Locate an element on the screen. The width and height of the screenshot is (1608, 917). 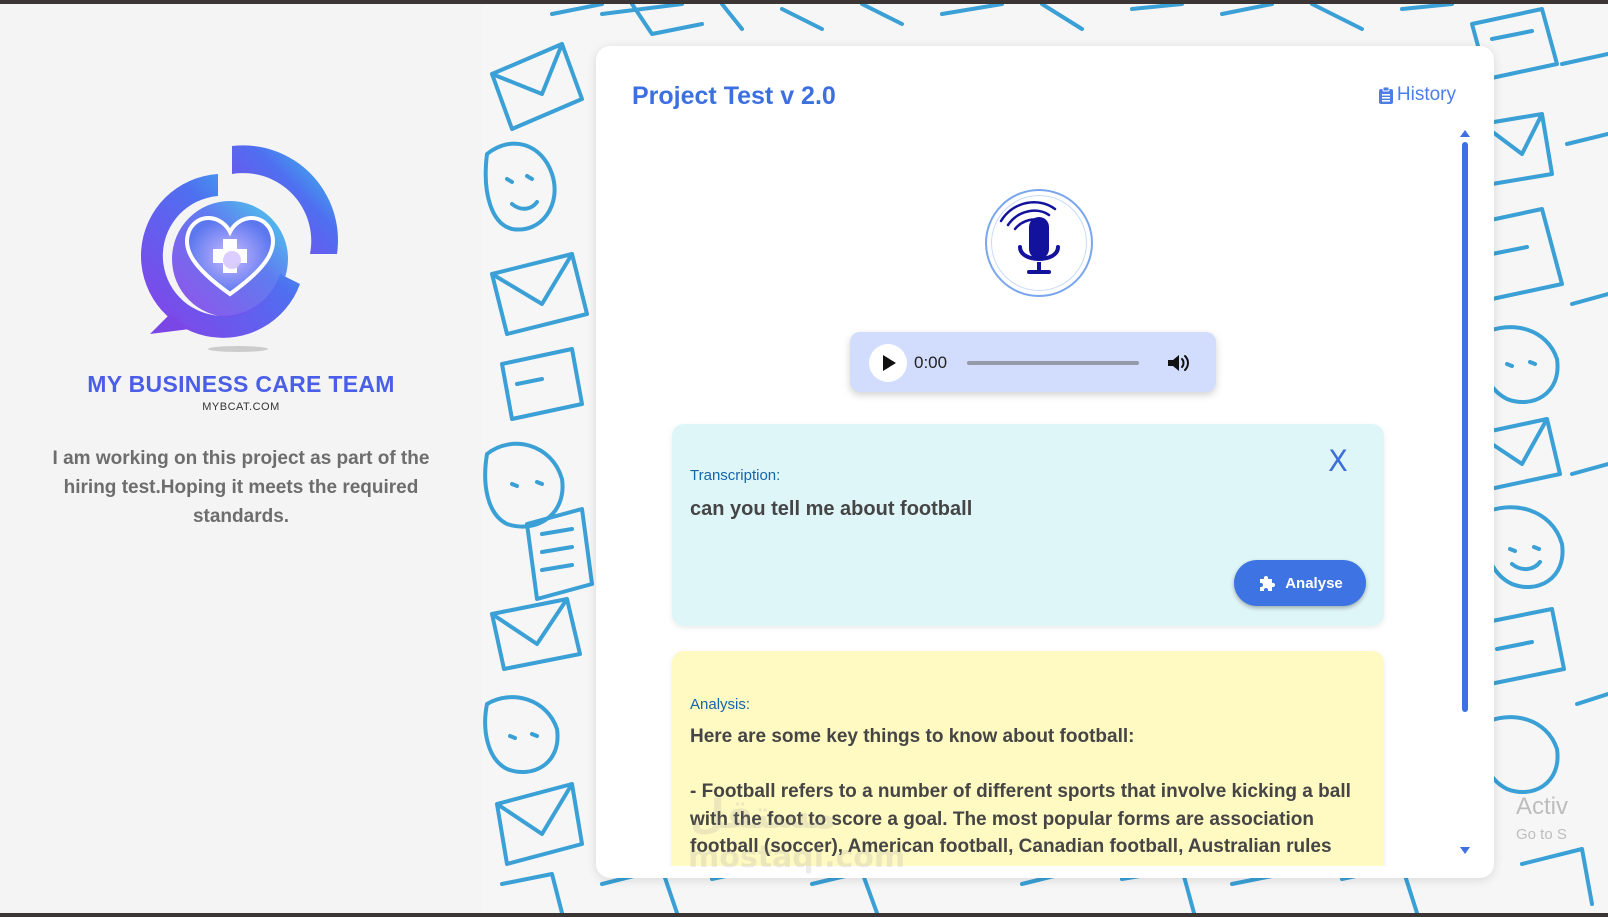
audio-time: 0:00 is located at coordinates (931, 362).